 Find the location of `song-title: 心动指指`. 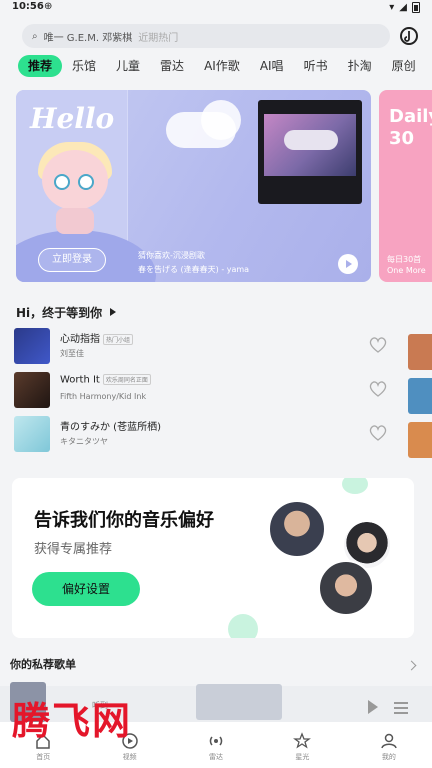

song-title: 心动指指 is located at coordinates (80, 339).